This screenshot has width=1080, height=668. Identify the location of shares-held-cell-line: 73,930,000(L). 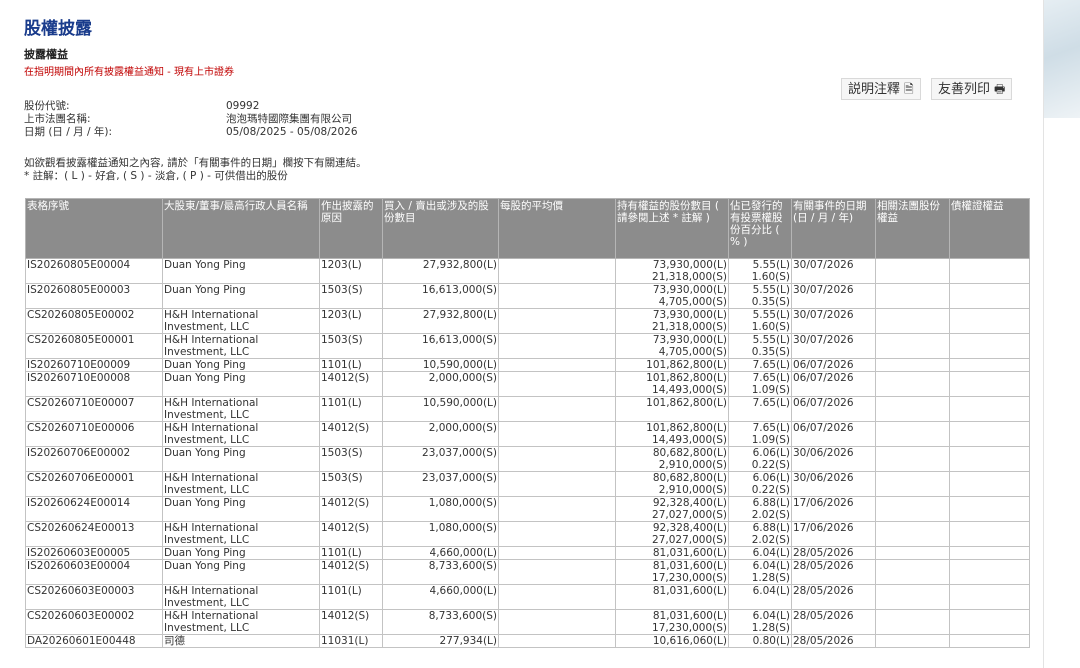
(689, 290).